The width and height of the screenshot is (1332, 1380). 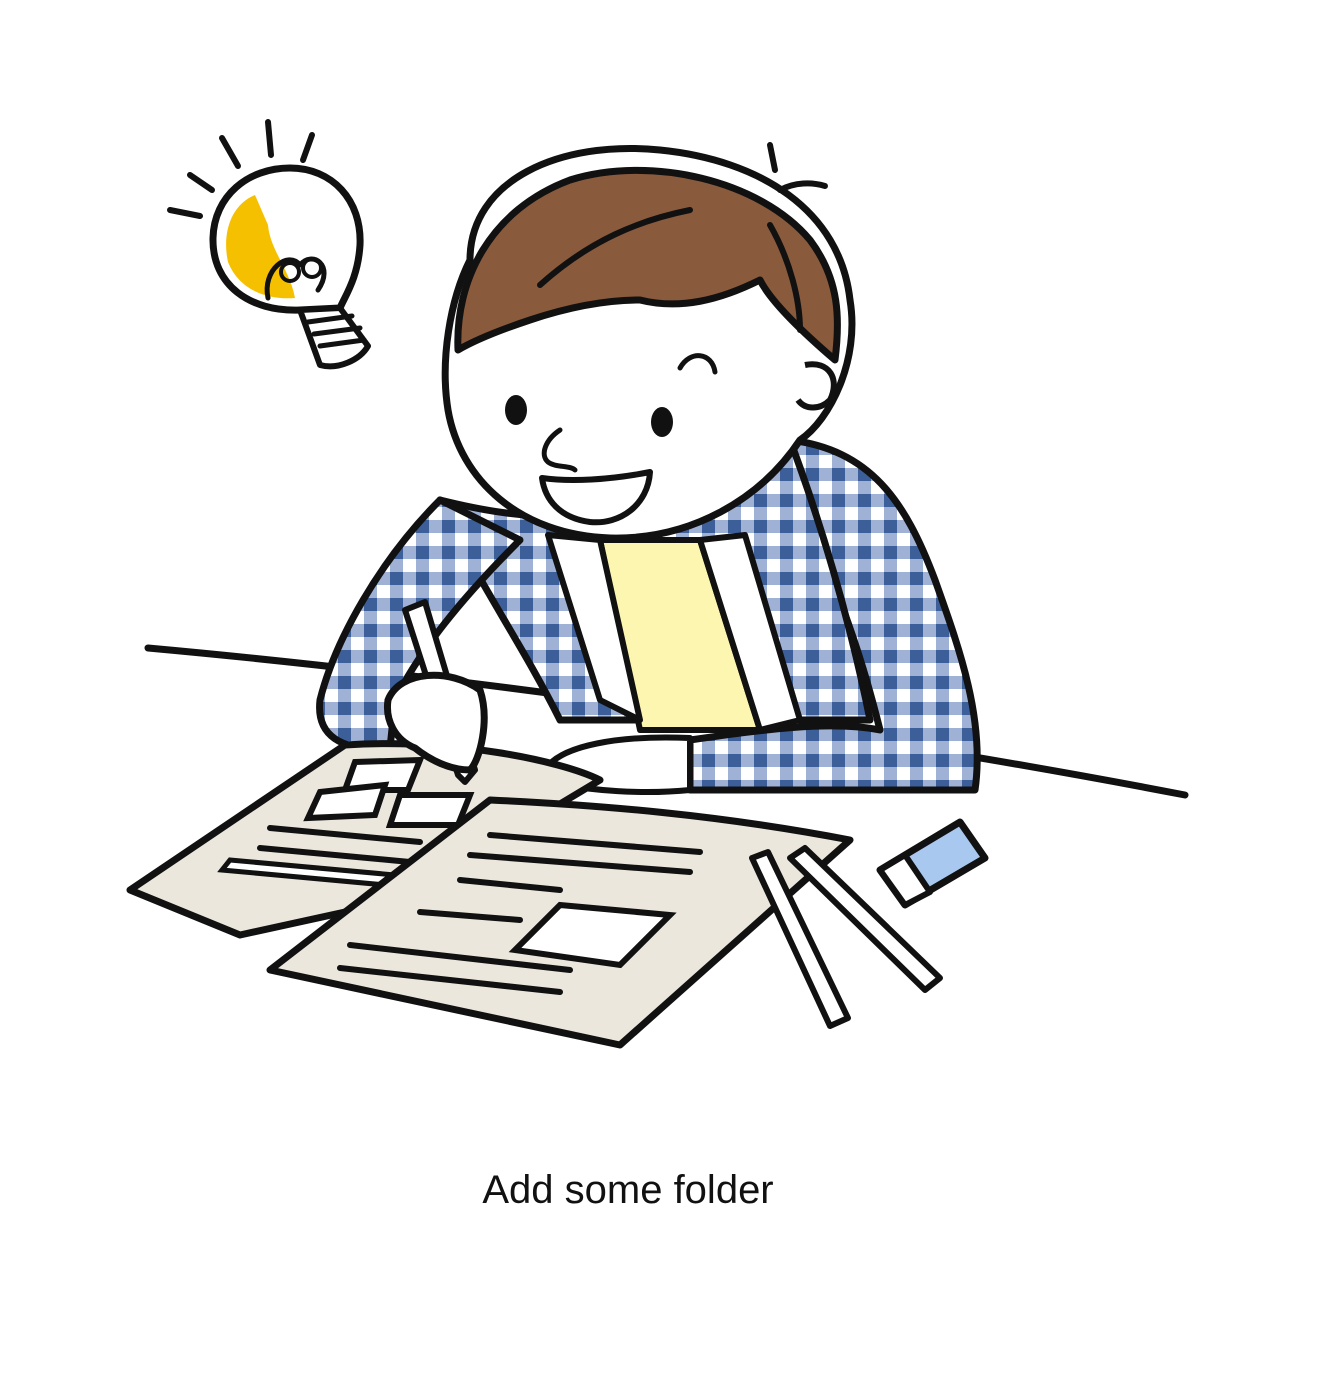 What do you see at coordinates (269, 244) in the screenshot?
I see `lightbulb-icon` at bounding box center [269, 244].